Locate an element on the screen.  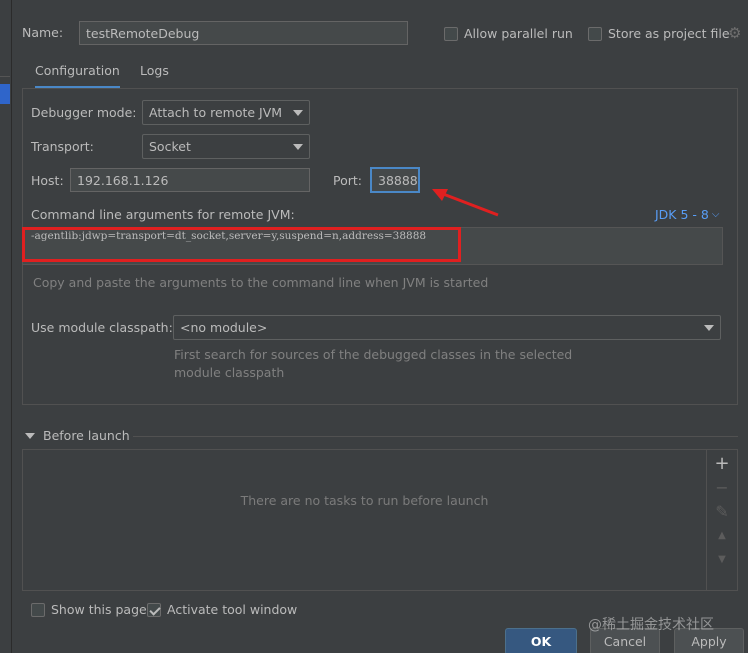
port-input: 38888 is located at coordinates (395, 180).